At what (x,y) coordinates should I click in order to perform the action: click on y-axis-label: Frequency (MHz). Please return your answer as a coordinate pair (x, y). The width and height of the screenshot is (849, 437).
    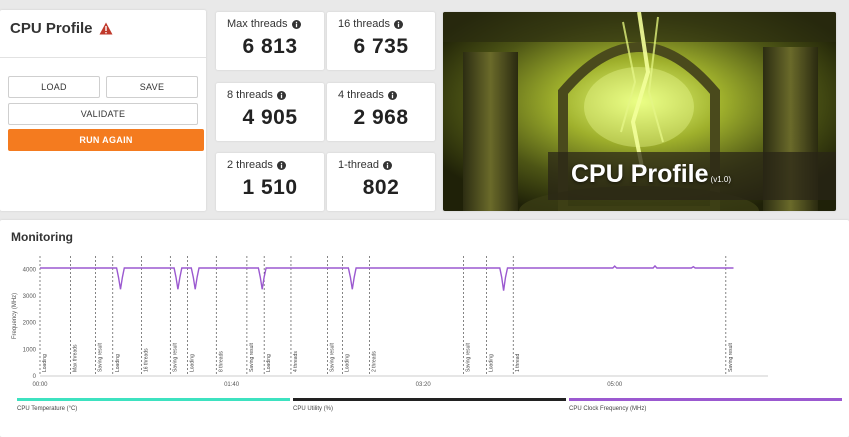
    Looking at the image, I should click on (15, 316).